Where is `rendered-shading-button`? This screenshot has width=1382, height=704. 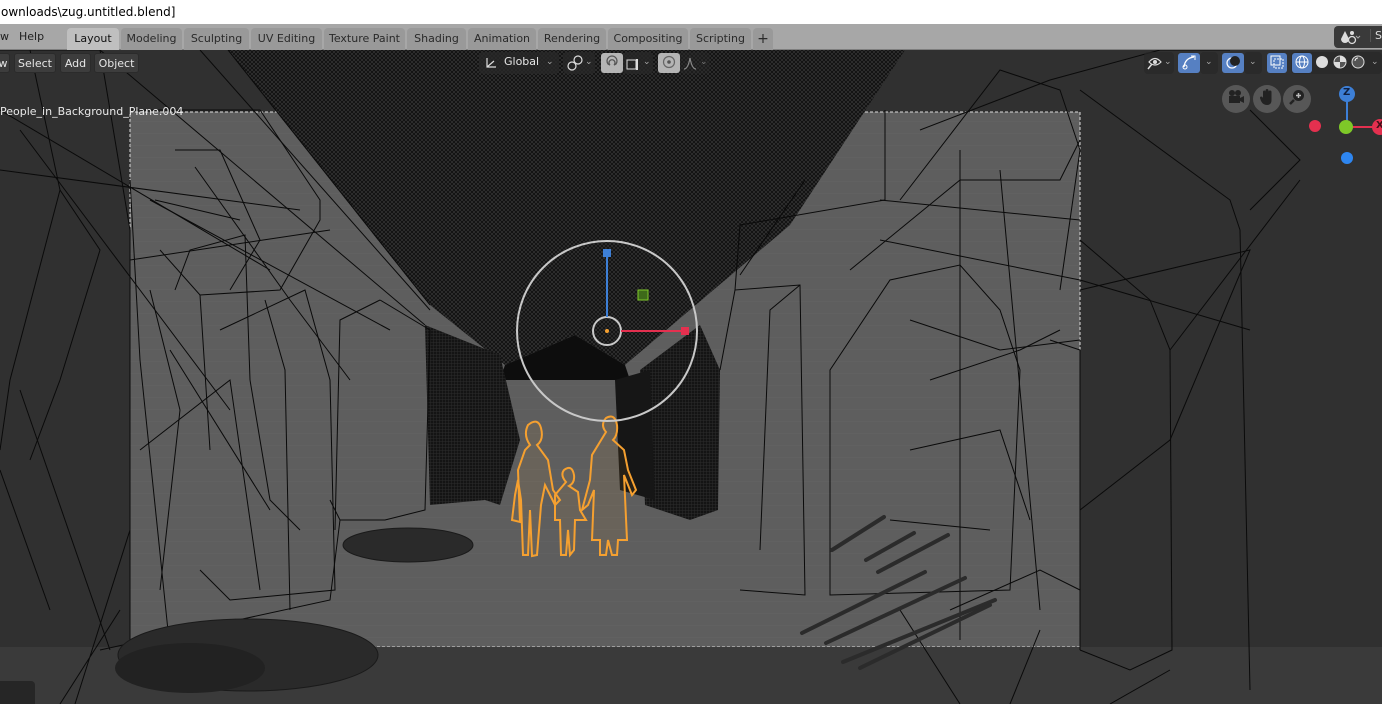
rendered-shading-button is located at coordinates (1358, 63).